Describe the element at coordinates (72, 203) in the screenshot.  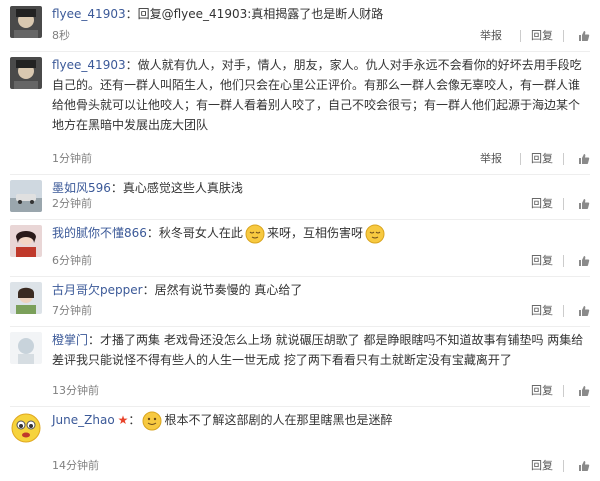
I see `comment-time: 2分钟前` at that location.